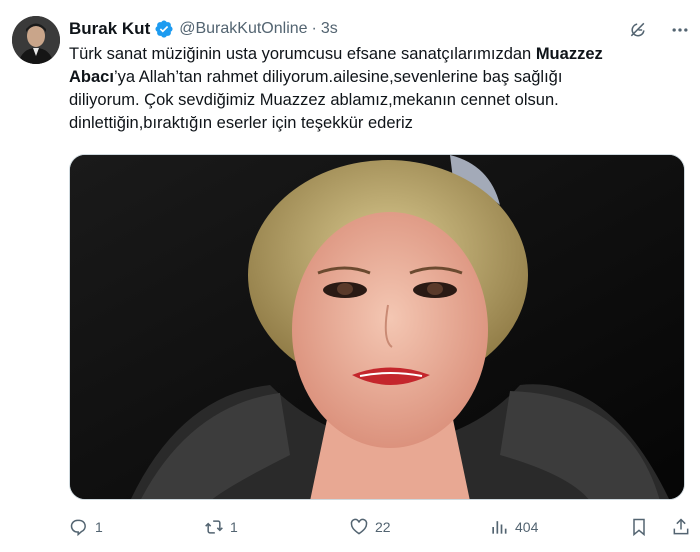 The height and width of the screenshot is (552, 700). What do you see at coordinates (659, 30) in the screenshot?
I see `tweet-top-actions` at bounding box center [659, 30].